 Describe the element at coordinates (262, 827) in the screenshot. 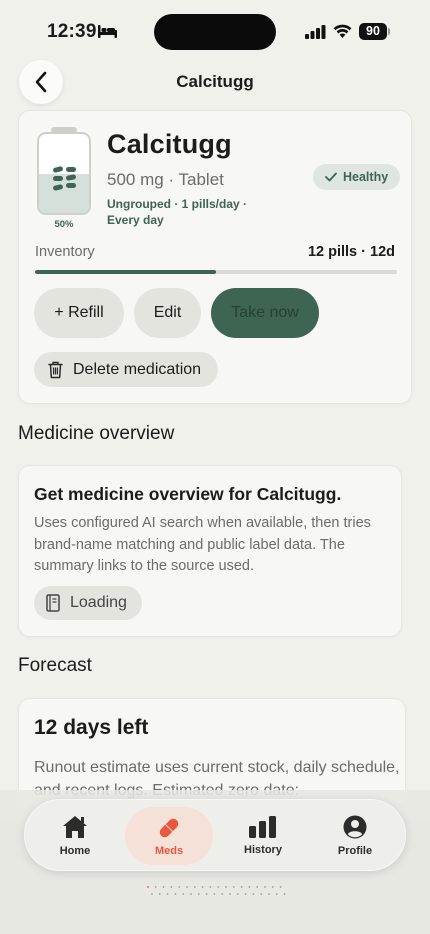

I see `bar-chart-icon` at that location.